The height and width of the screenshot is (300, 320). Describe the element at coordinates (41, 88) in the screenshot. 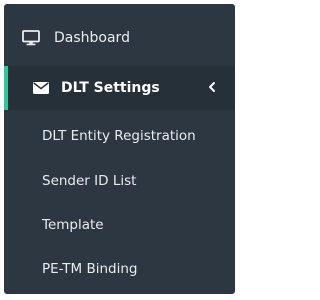

I see `envelope-icon` at that location.